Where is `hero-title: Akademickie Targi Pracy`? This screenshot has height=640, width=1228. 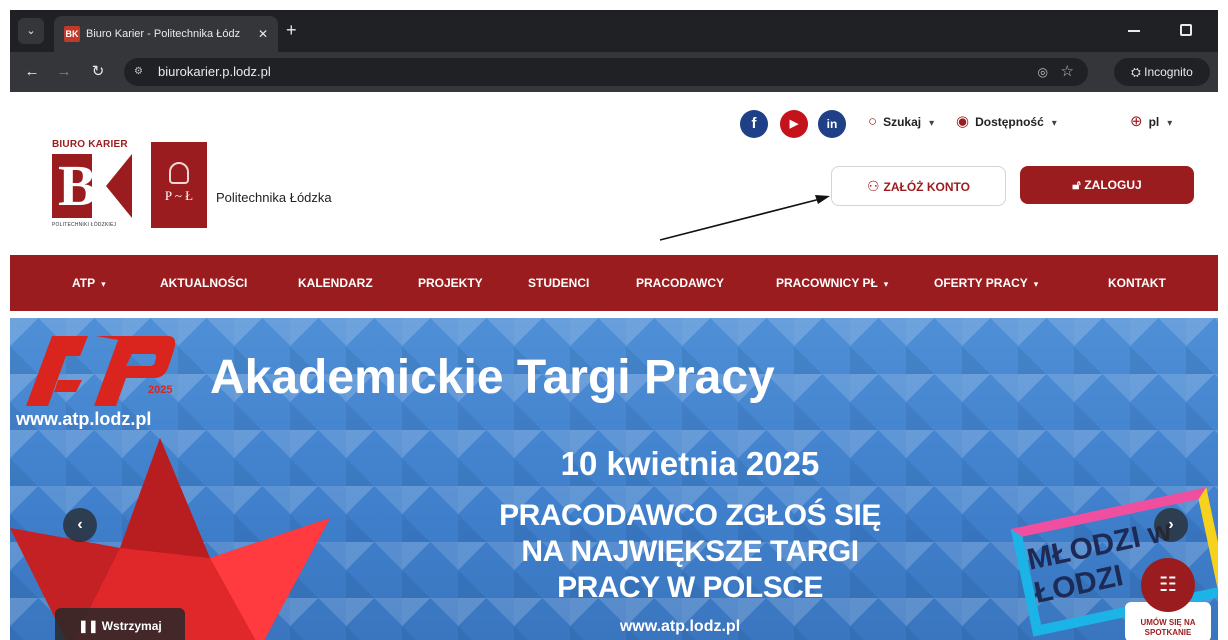 hero-title: Akademickie Targi Pracy is located at coordinates (492, 377).